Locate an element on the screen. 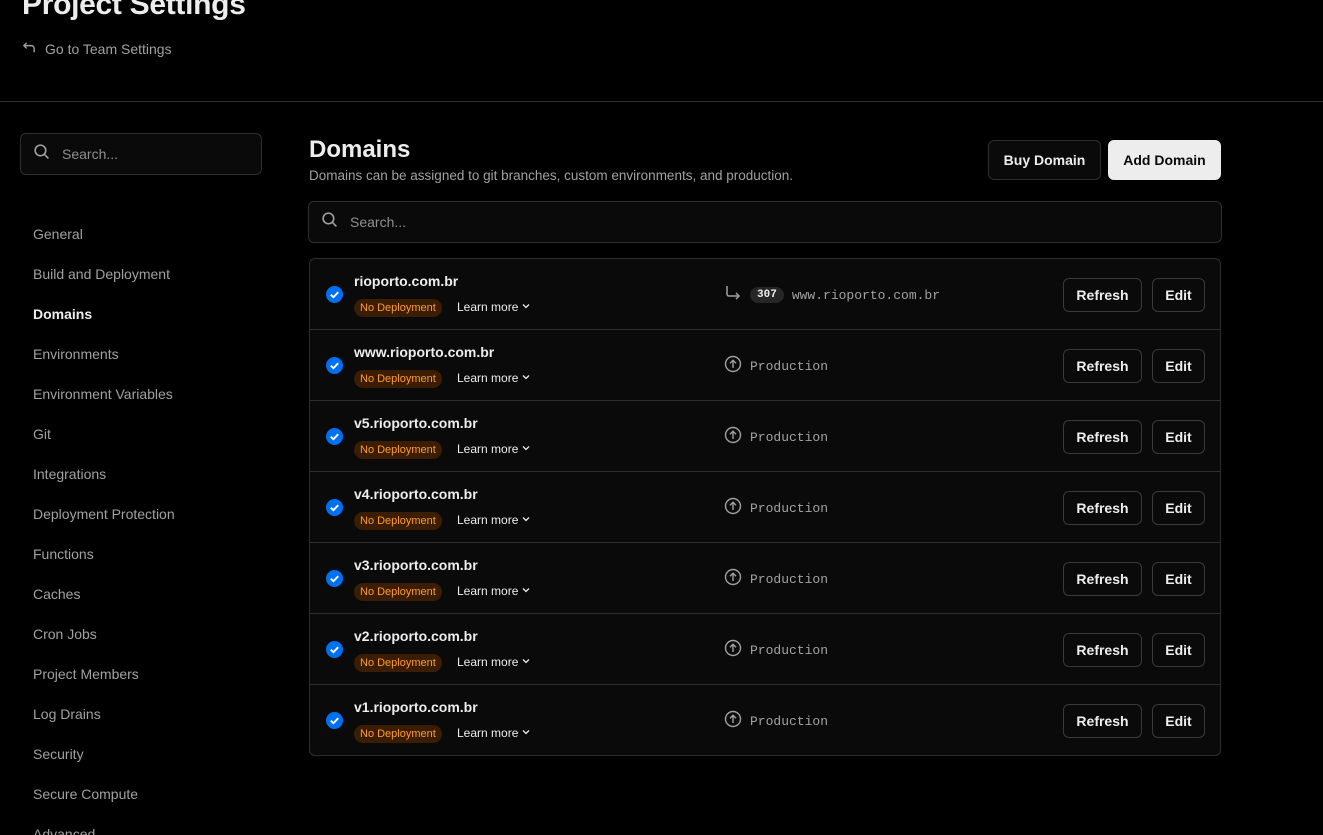 The image size is (1323, 835). sidebar-item-functions: Functions is located at coordinates (104, 562).